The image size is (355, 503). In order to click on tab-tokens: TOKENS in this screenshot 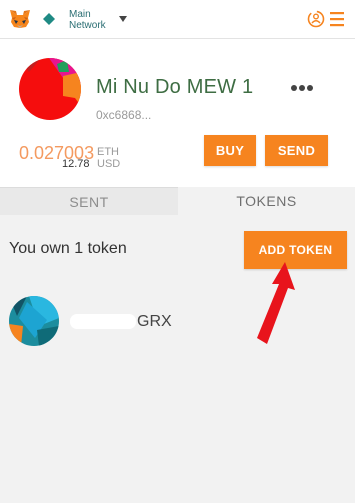, I will do `click(266, 200)`.